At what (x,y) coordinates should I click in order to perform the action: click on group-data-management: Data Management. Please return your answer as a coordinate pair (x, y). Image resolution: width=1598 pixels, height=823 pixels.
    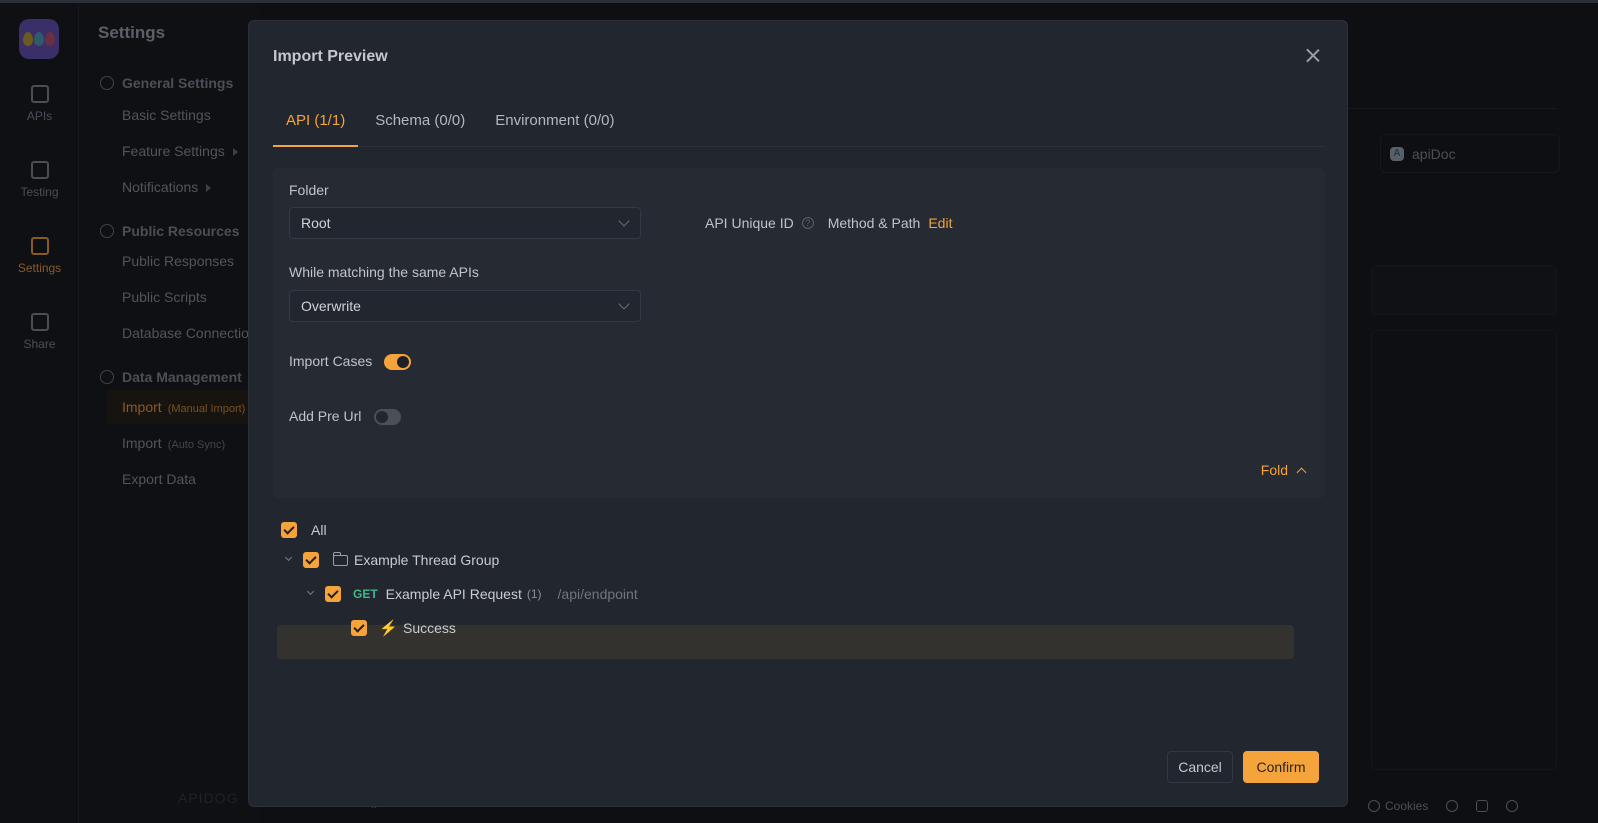
    Looking at the image, I should click on (171, 377).